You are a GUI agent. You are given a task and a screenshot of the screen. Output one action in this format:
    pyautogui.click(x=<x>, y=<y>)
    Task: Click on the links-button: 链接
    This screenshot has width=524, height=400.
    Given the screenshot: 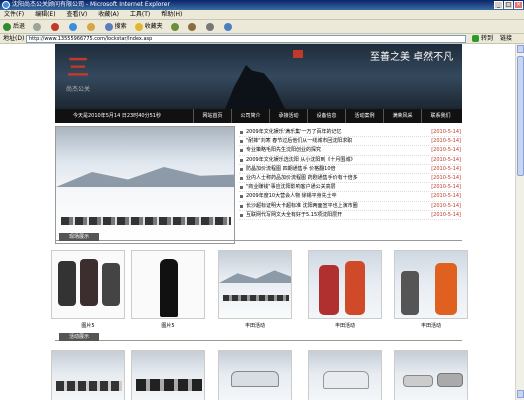 What is the action you would take?
    pyautogui.click(x=506, y=39)
    